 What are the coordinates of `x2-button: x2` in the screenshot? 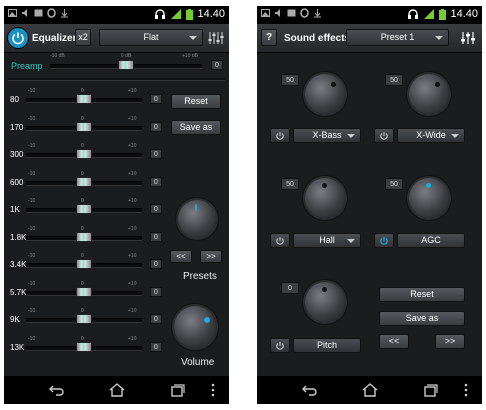 It's located at (83, 37).